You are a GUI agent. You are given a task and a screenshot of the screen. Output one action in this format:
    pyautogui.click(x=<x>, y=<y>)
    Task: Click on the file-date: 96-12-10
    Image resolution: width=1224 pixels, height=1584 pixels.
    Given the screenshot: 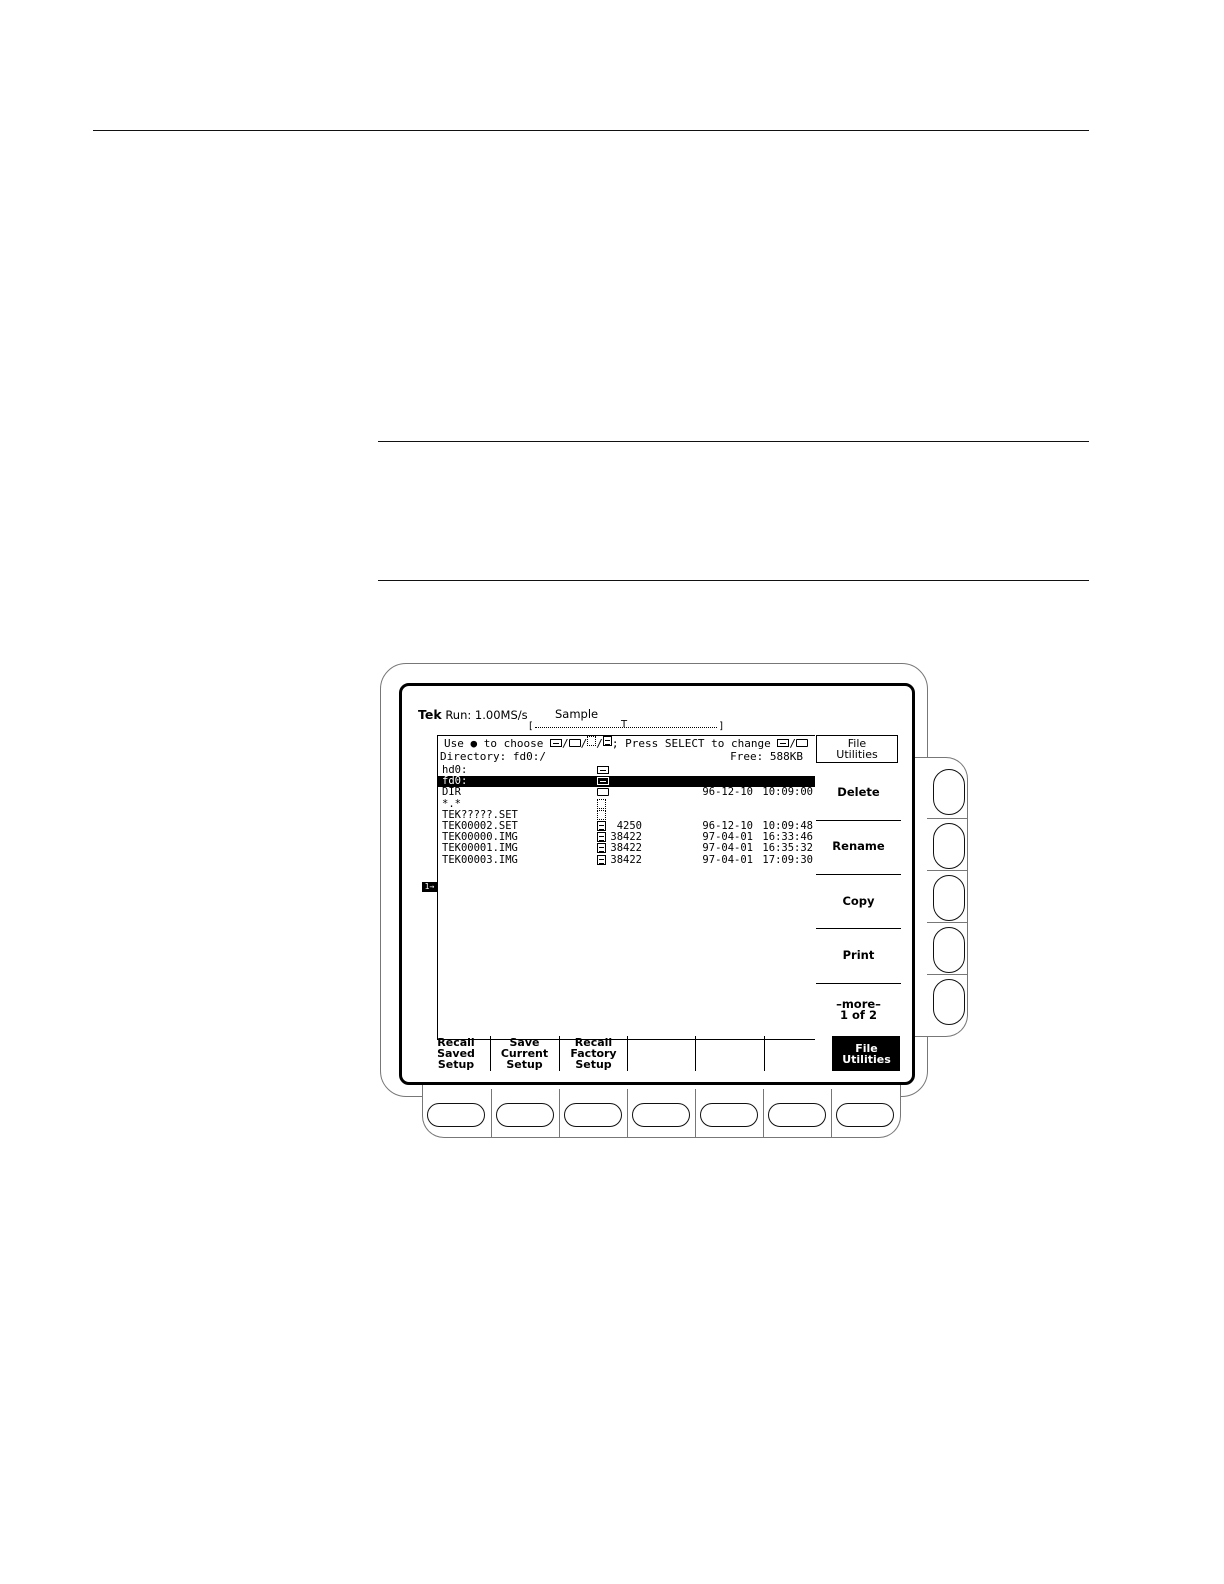 What is the action you would take?
    pyautogui.click(x=727, y=792)
    